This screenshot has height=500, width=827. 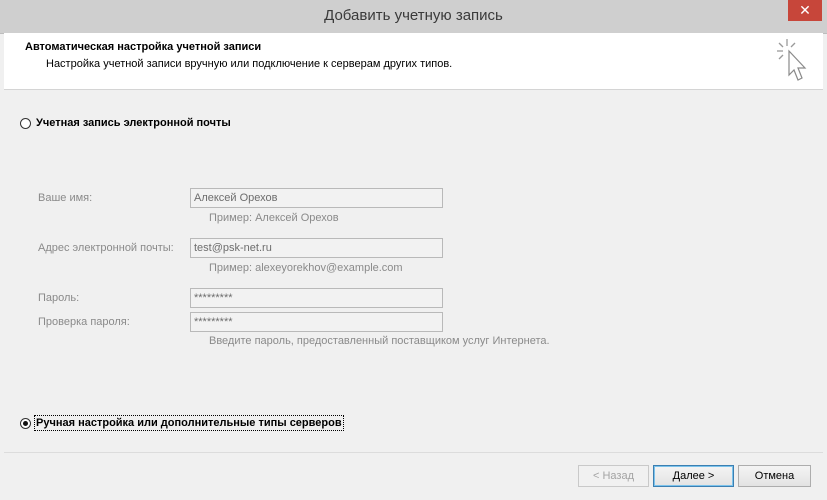 I want to click on password-confirm-field: *********, so click(x=316, y=322).